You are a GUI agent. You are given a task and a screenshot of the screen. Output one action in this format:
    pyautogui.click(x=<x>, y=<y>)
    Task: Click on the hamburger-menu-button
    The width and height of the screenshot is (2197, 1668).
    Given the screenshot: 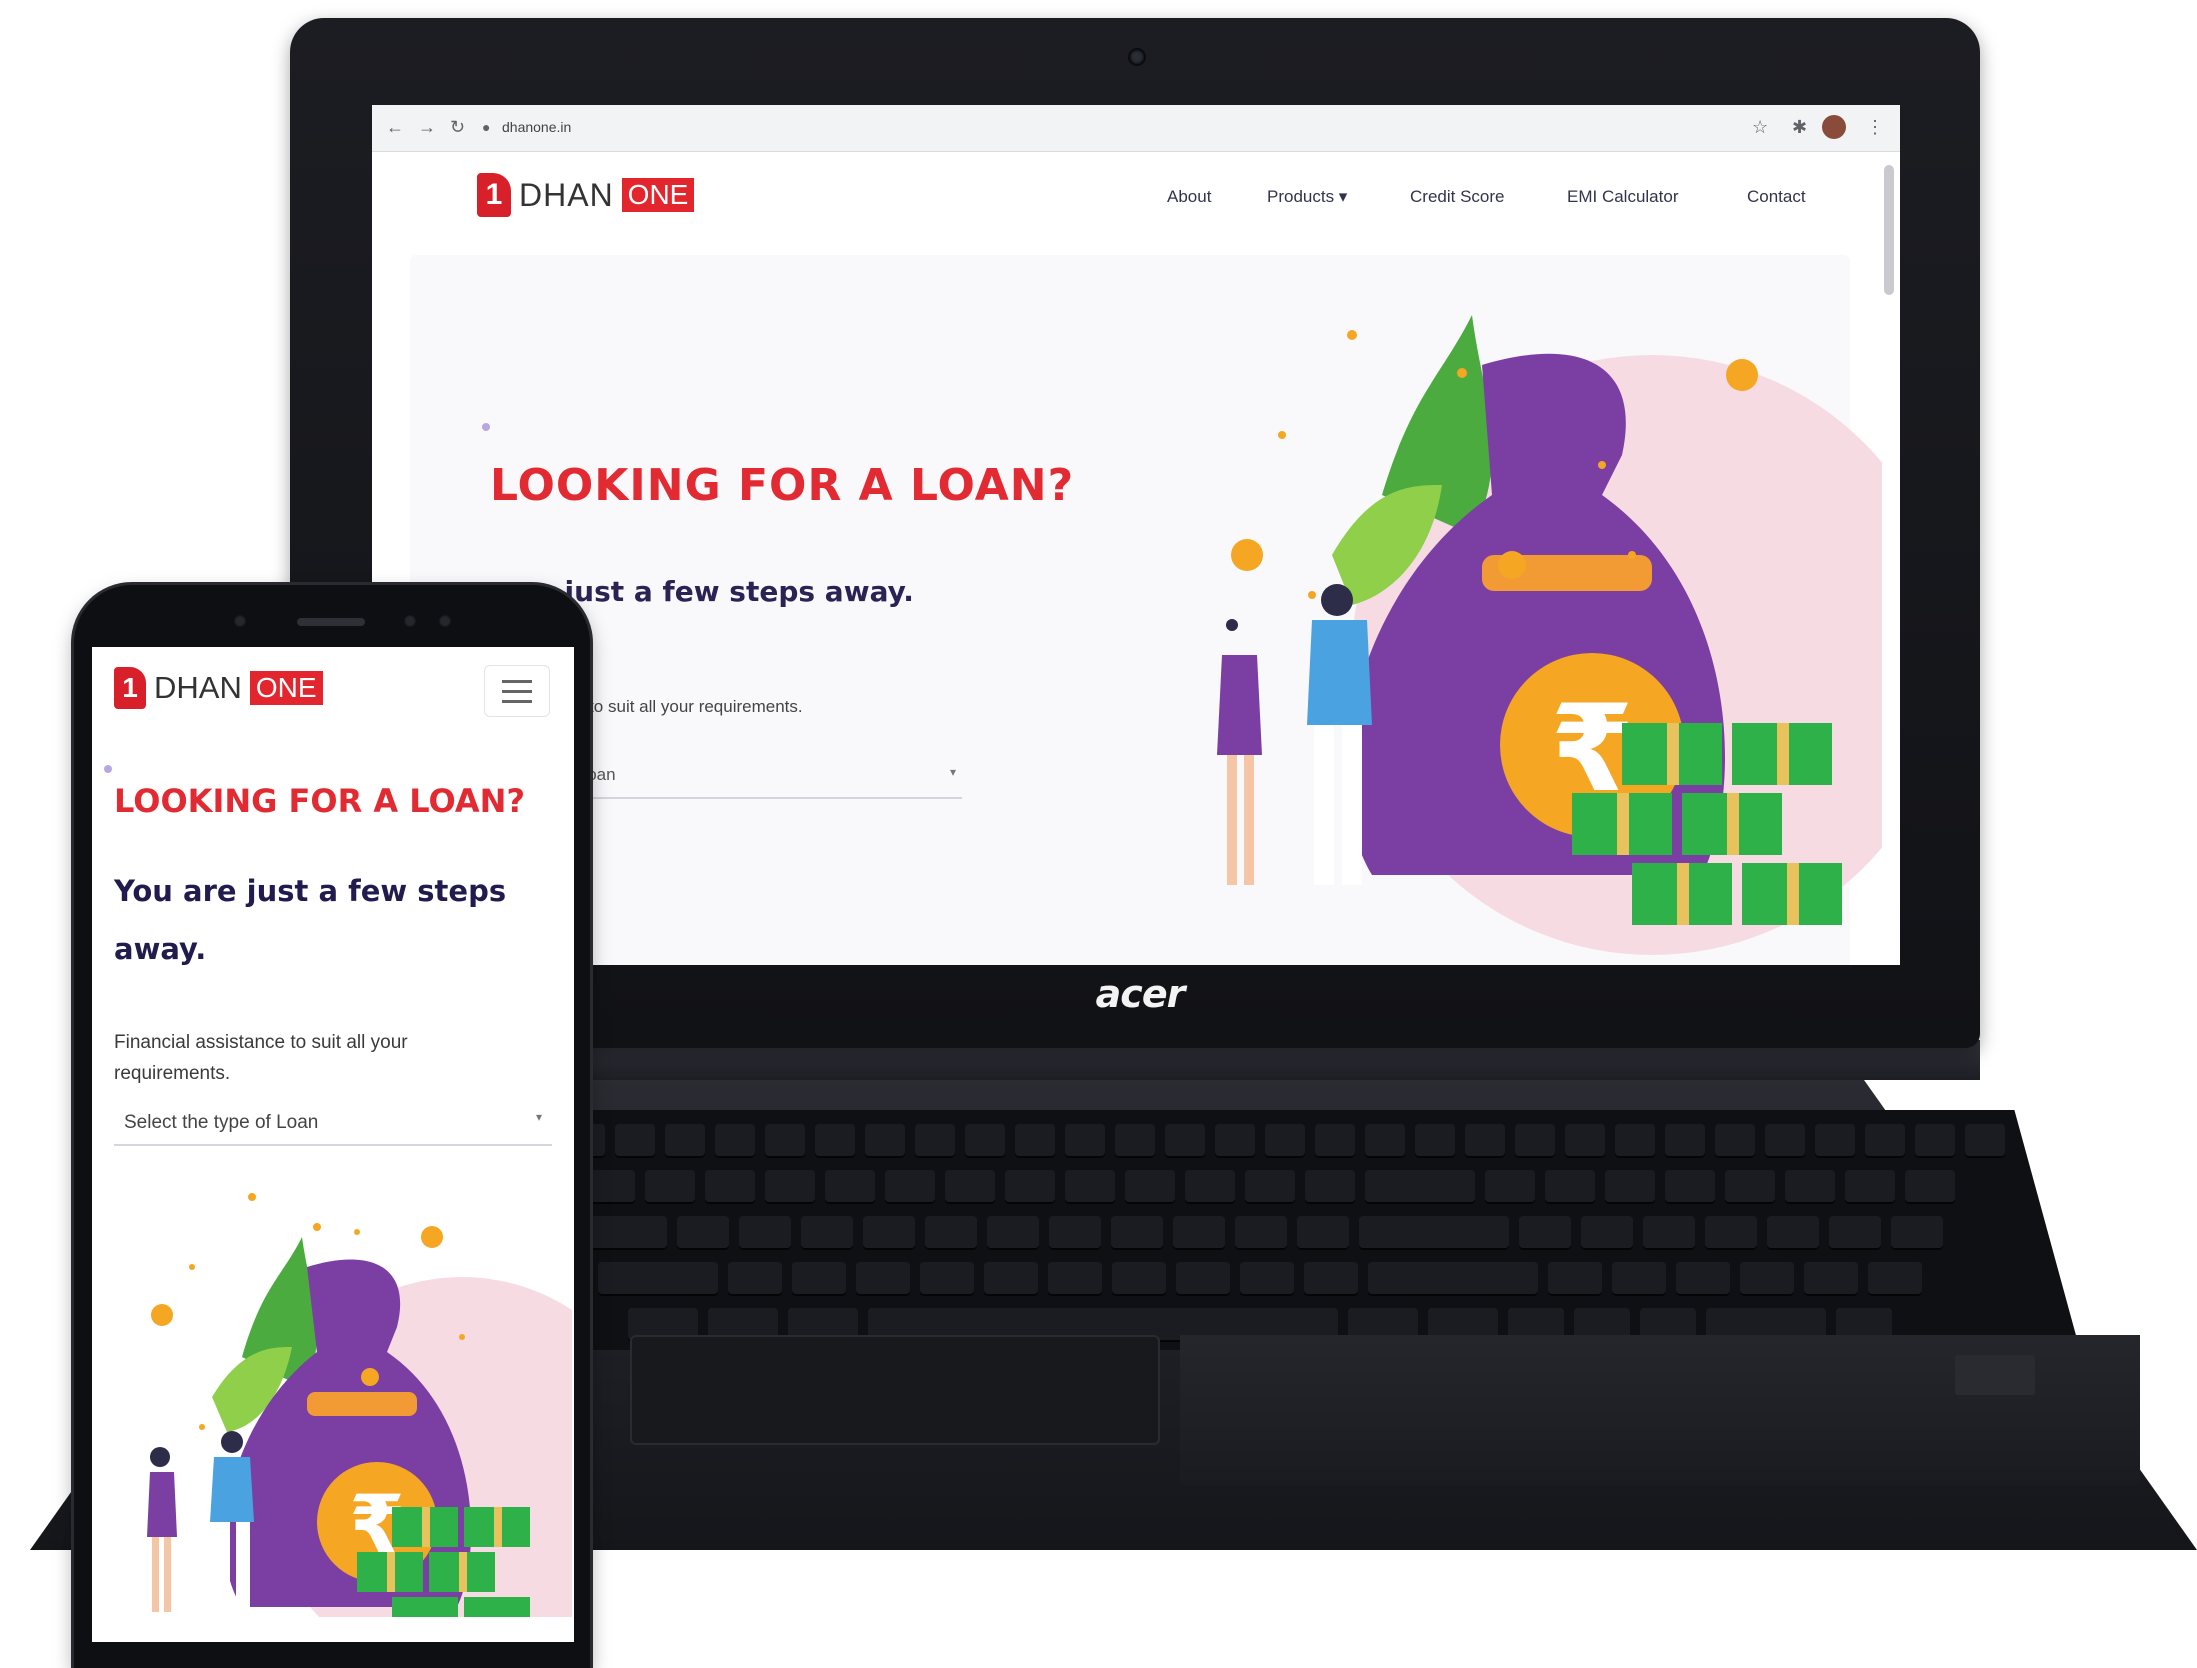 What is the action you would take?
    pyautogui.click(x=517, y=691)
    